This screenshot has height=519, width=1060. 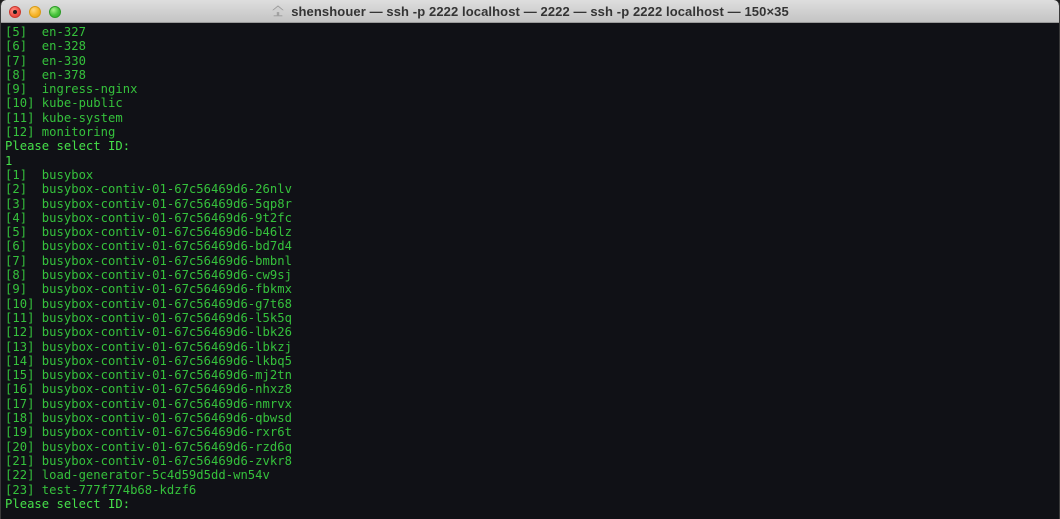 I want to click on terminal-list-item: [17] busybox-contiv-01-67c56469d6-nmrvx, so click(x=148, y=403).